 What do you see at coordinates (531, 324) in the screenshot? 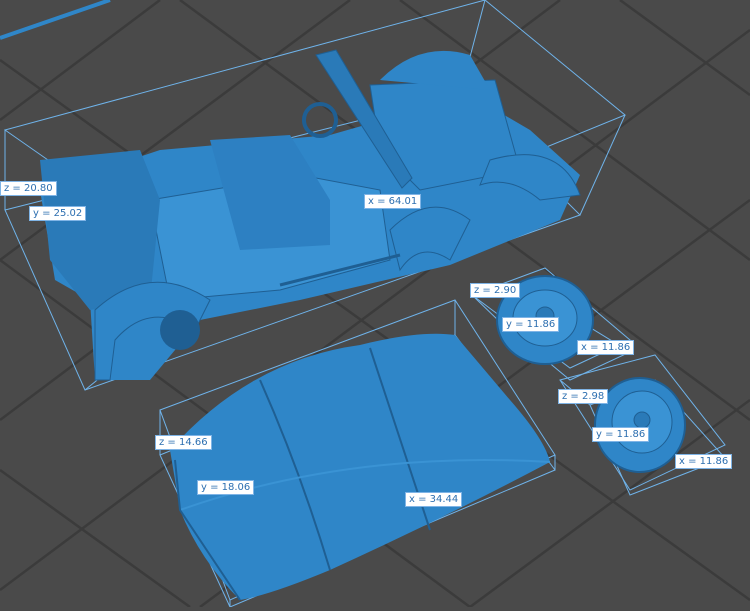
I see `wheel-1-y-dimension-label: y = 11.86` at bounding box center [531, 324].